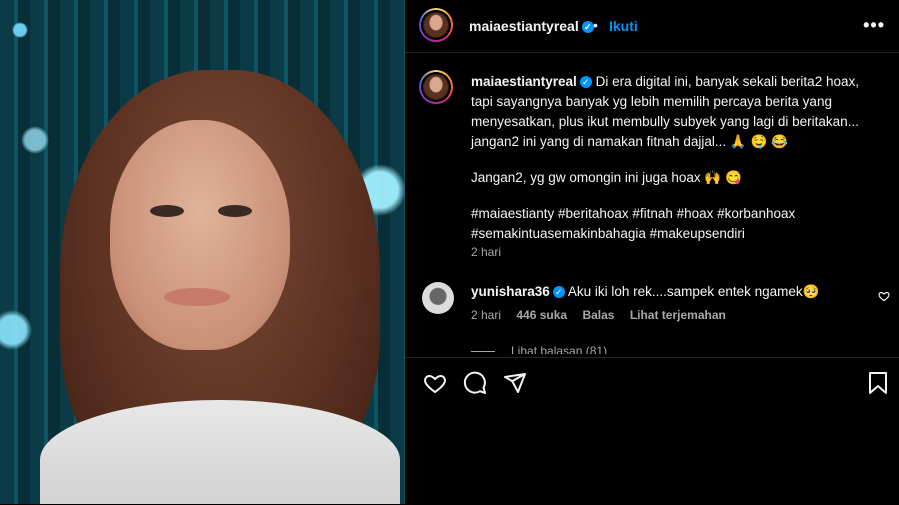 Image resolution: width=899 pixels, height=505 pixels. Describe the element at coordinates (531, 26) in the screenshot. I see `author-username: maiaestiantyreal ✓` at that location.